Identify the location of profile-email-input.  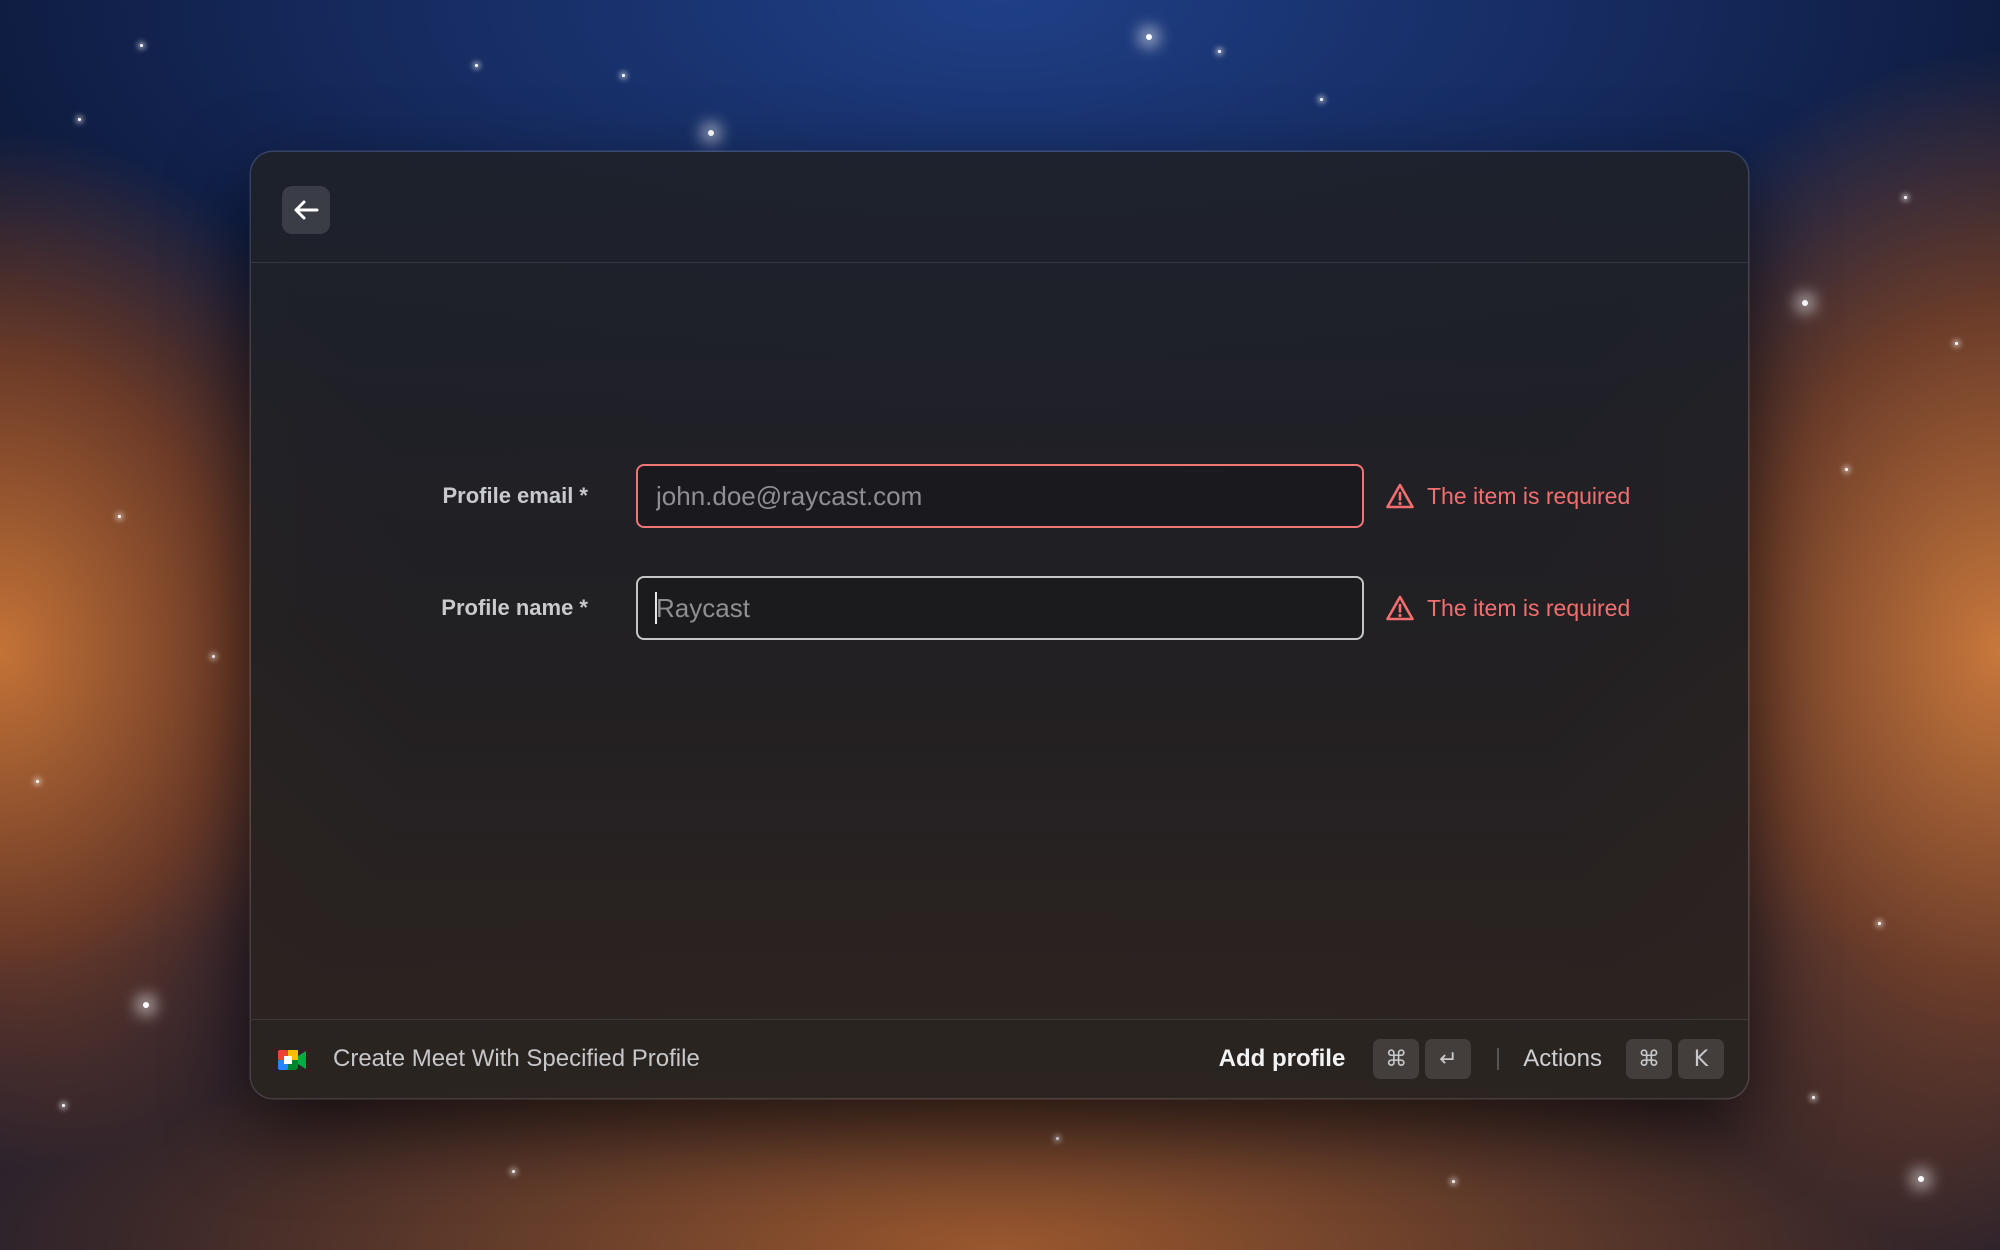
(1000, 496).